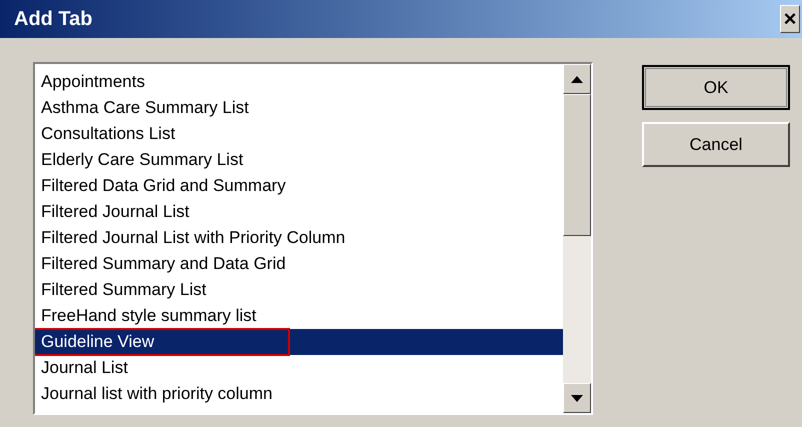 The width and height of the screenshot is (802, 427). I want to click on item-label: Elderly Care Summary List, so click(142, 160).